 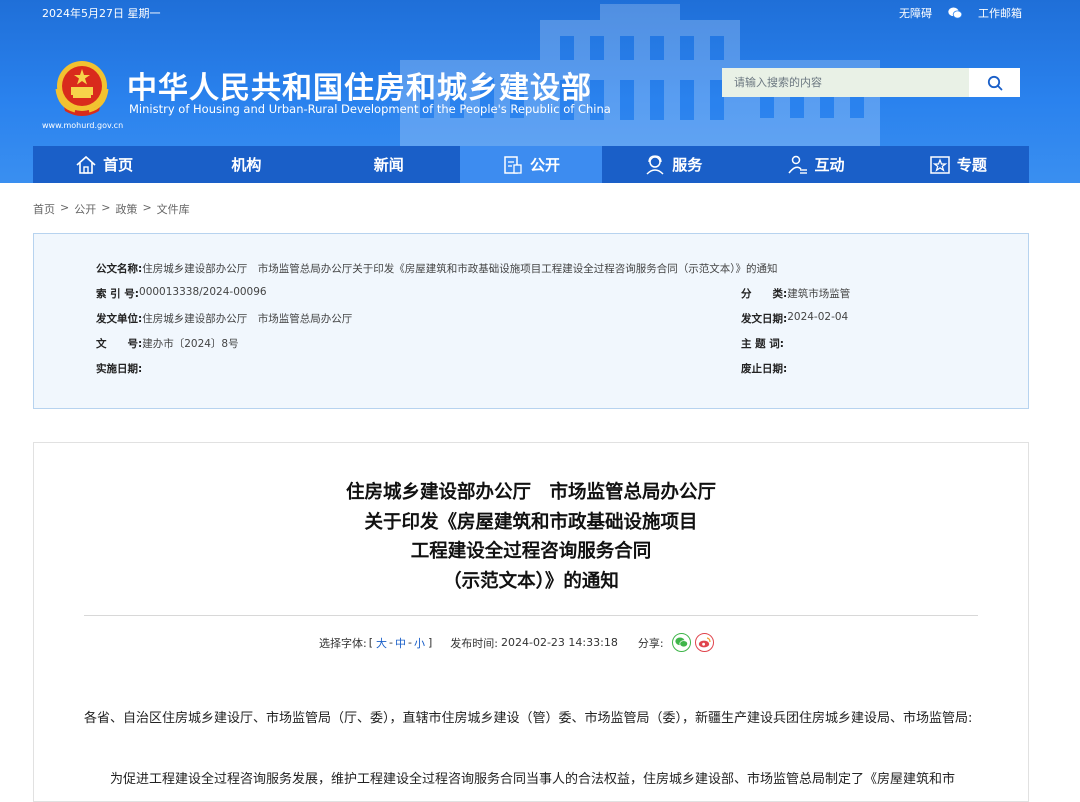 I want to click on title-line: 关于印发《房屋建筑和市政基础设施项目, so click(x=531, y=522).